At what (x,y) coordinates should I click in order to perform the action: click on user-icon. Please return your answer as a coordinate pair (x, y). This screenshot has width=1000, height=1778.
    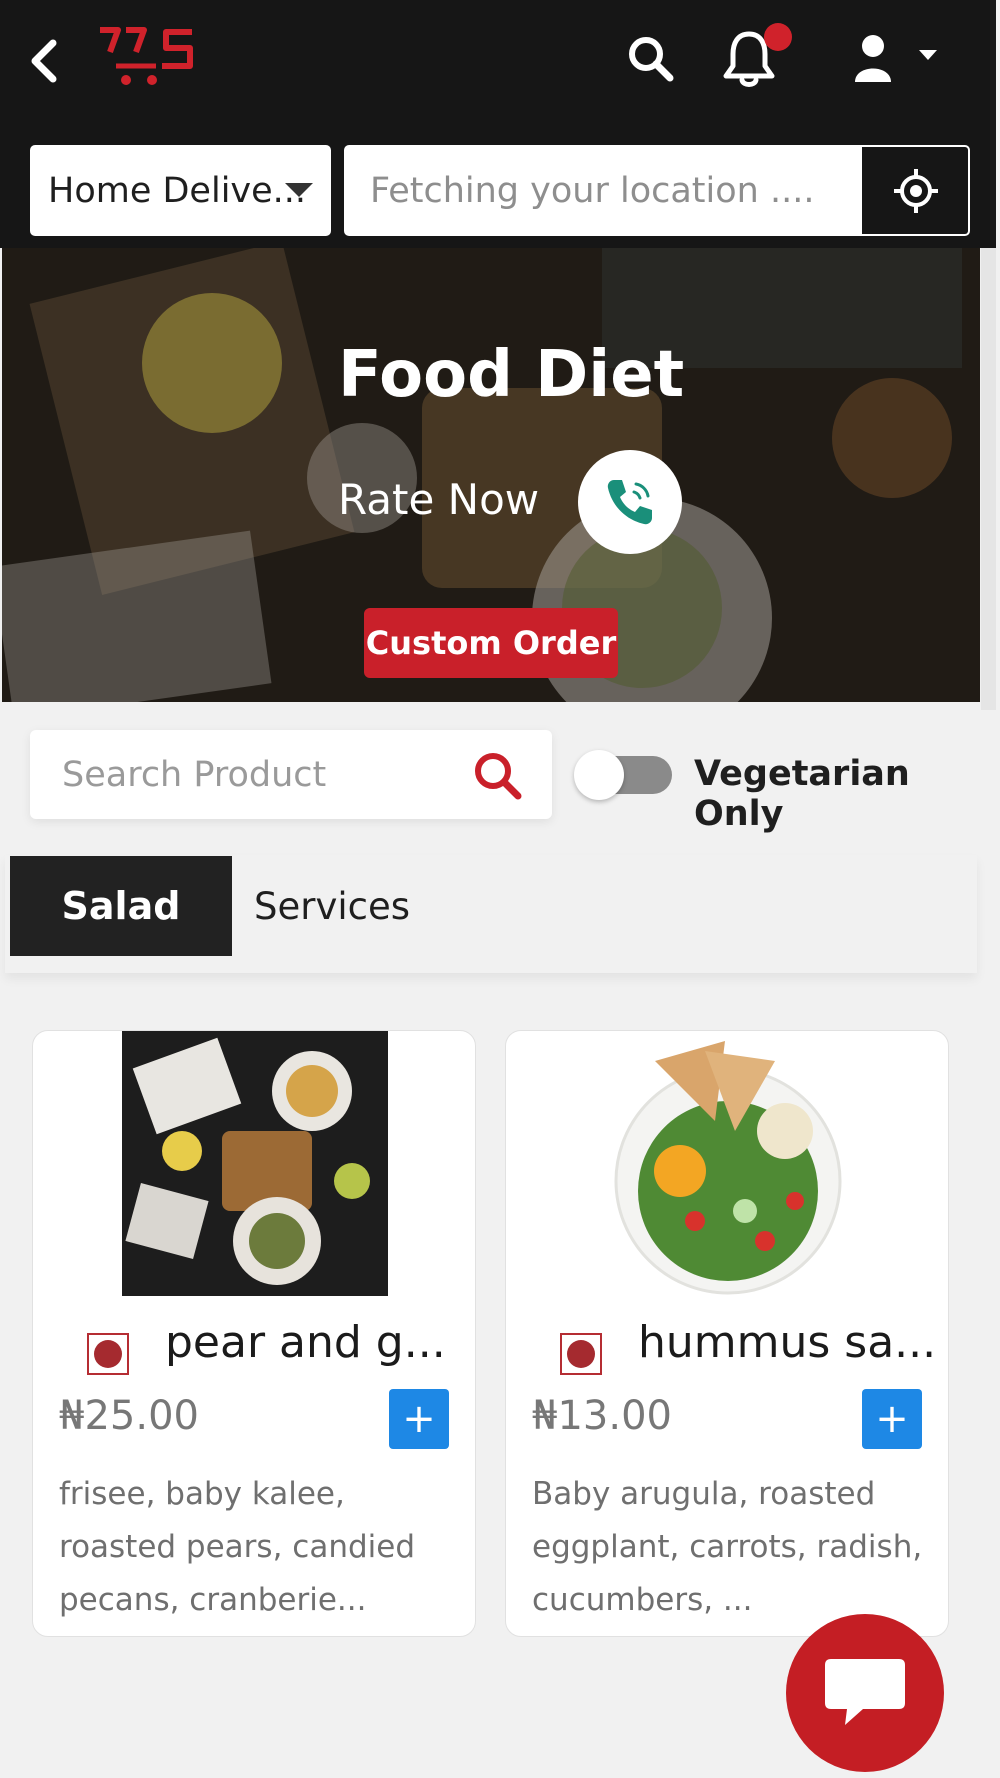
    Looking at the image, I should click on (896, 58).